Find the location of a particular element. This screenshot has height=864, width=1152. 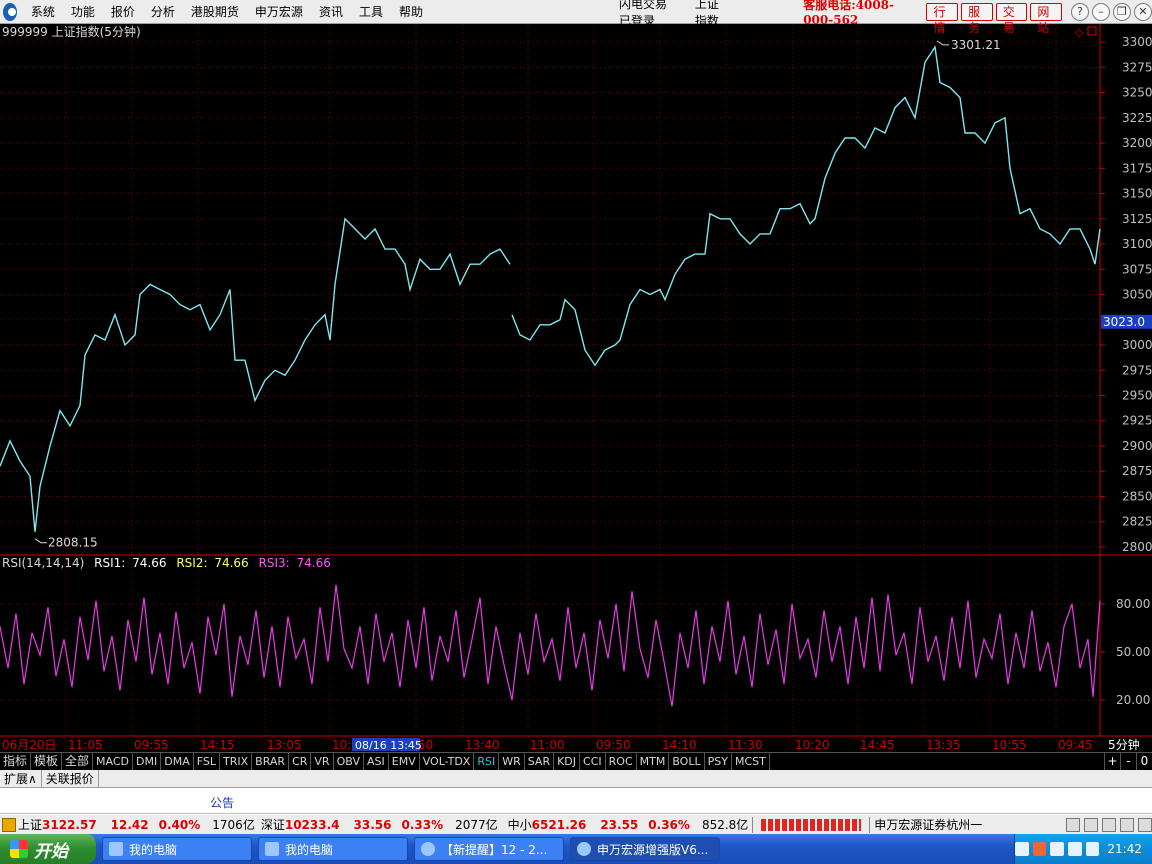

menu-swhy: 申万宏源 is located at coordinates (279, 11).